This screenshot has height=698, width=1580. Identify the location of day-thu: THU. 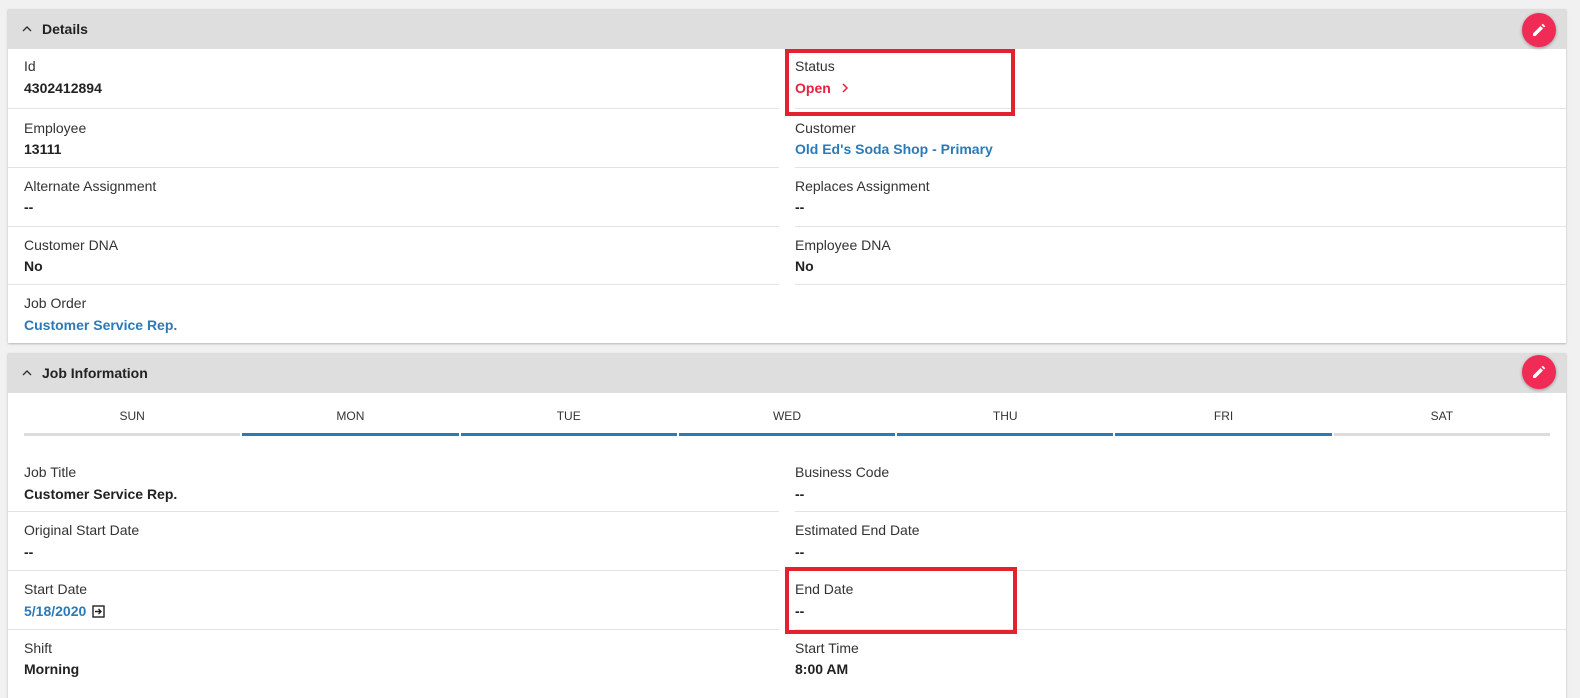
(1005, 424).